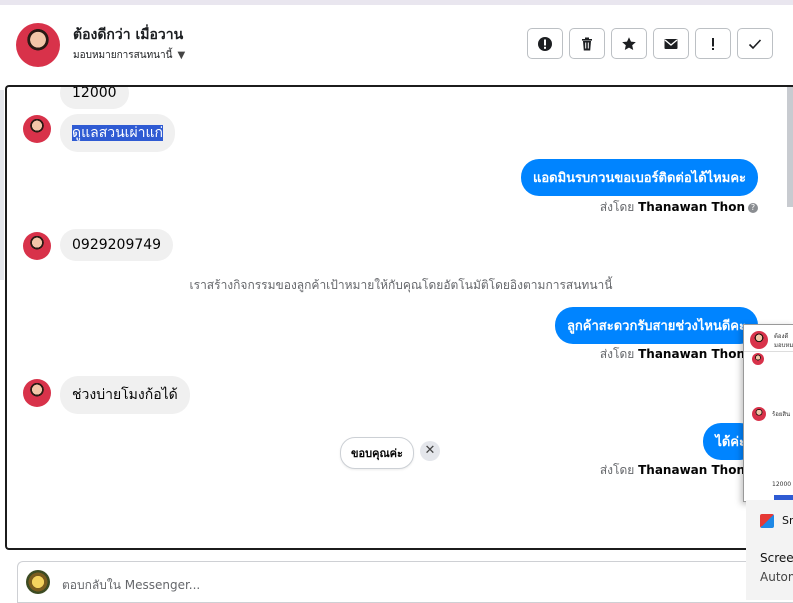 This screenshot has width=793, height=603. I want to click on selected-text: ดูแลสวนเผ่าแก่, so click(118, 133).